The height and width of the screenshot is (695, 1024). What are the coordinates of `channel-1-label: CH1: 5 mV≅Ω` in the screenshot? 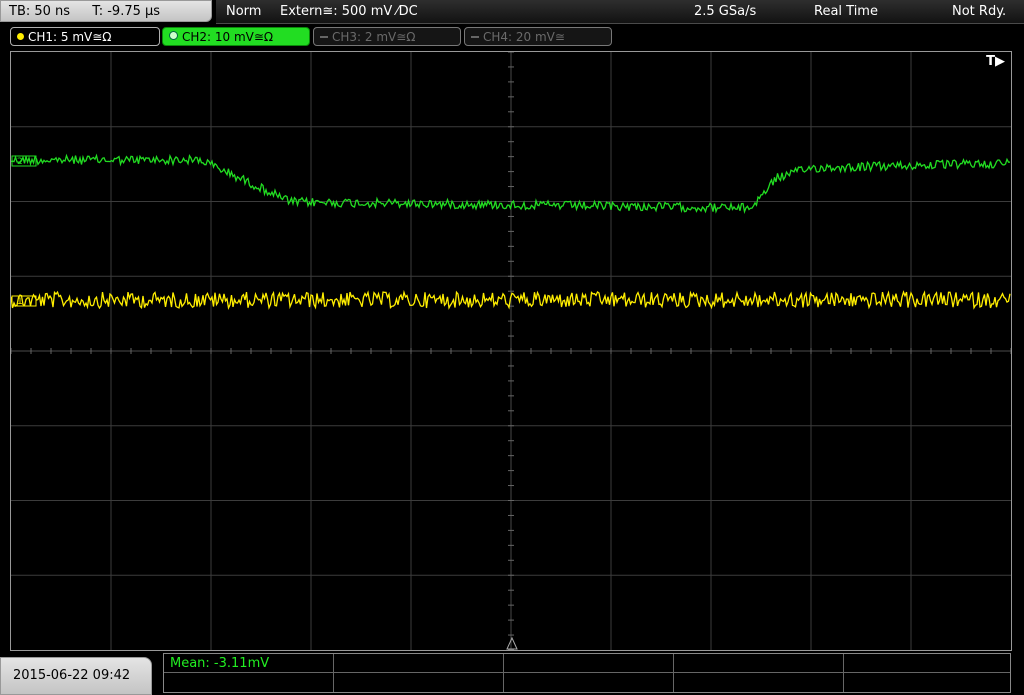 It's located at (70, 37).